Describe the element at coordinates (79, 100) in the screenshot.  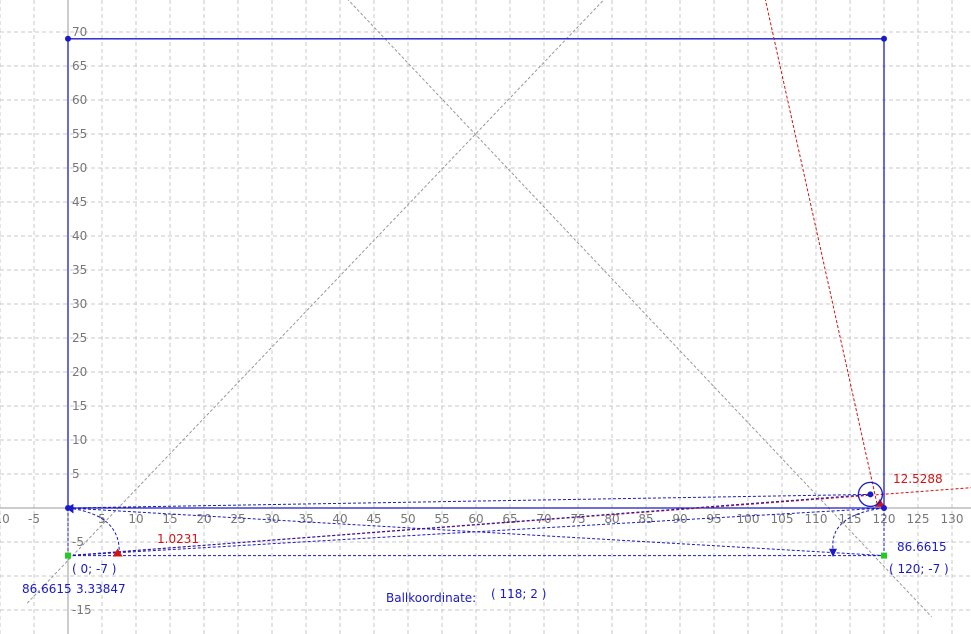
I see `y-tick-label: 60` at that location.